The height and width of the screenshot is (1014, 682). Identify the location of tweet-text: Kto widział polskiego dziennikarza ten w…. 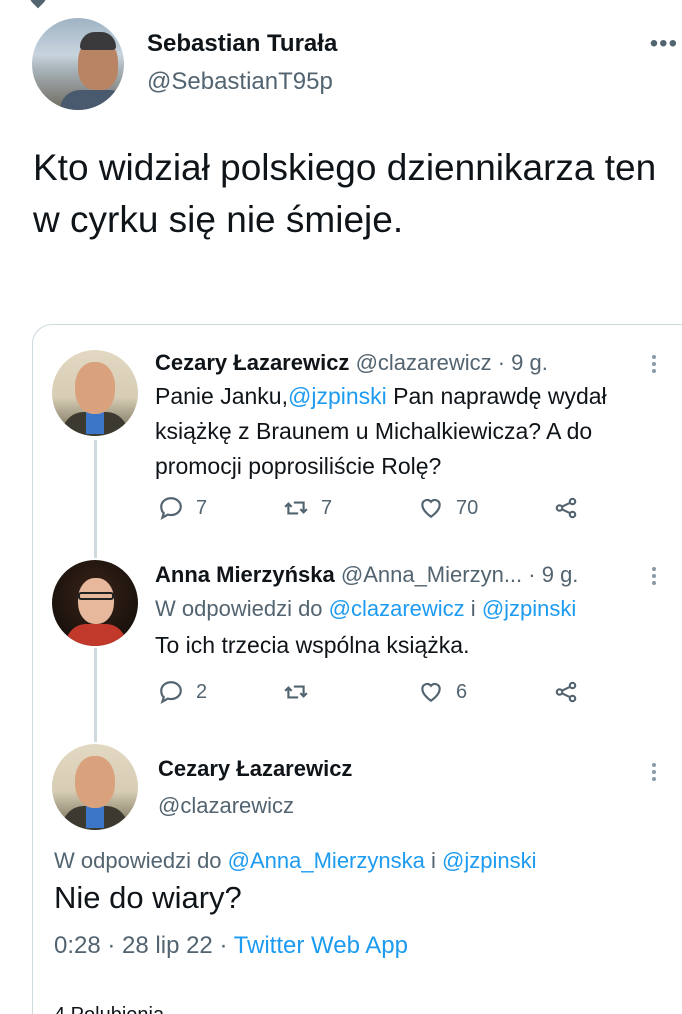
(345, 193).